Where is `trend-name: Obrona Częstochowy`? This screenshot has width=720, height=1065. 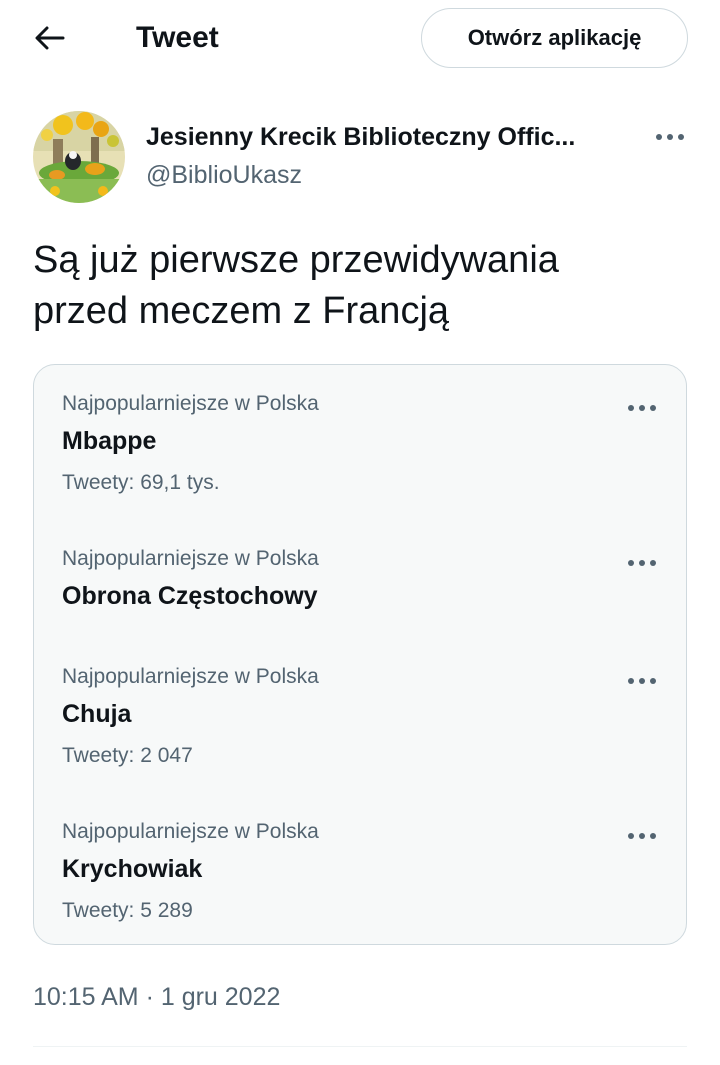 trend-name: Obrona Częstochowy is located at coordinates (190, 596).